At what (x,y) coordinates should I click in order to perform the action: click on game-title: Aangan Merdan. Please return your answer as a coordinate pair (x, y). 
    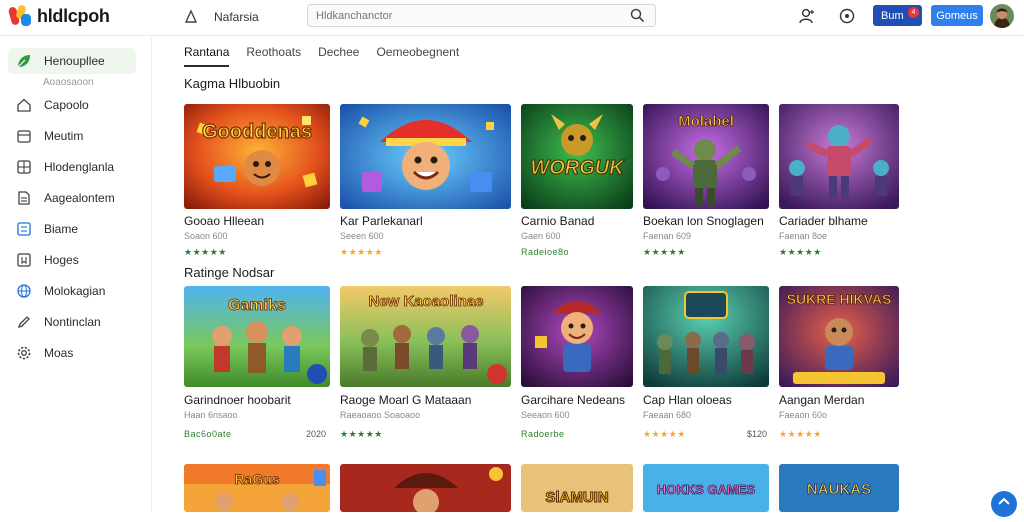
    Looking at the image, I should click on (821, 400).